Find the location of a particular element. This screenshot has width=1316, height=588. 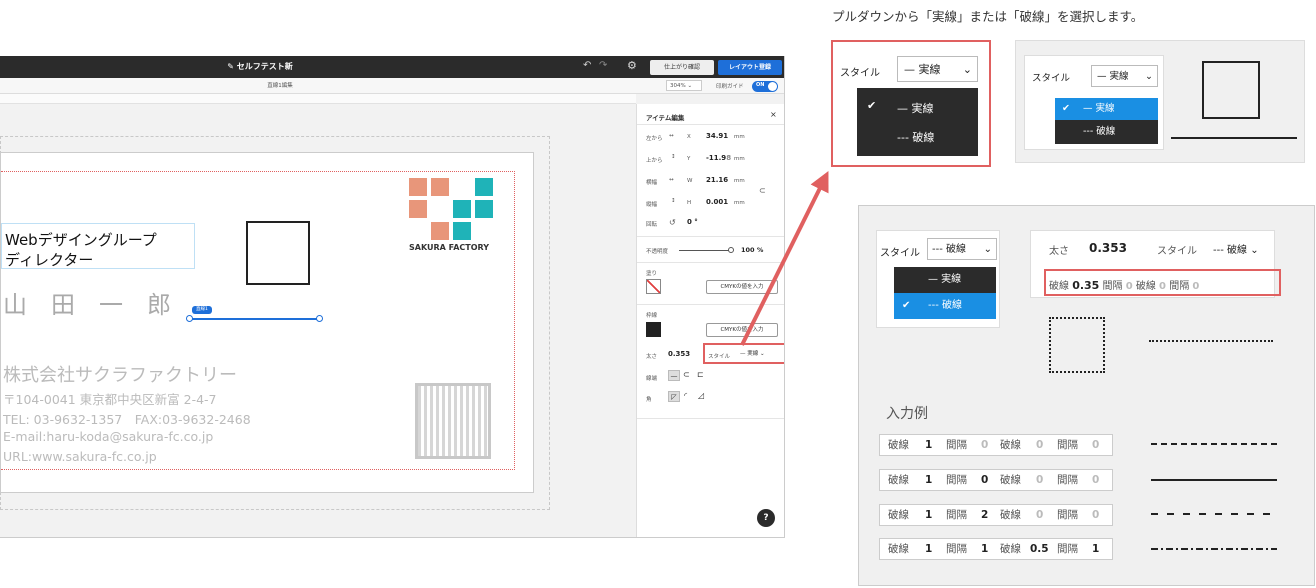

square-shape is located at coordinates (278, 253).